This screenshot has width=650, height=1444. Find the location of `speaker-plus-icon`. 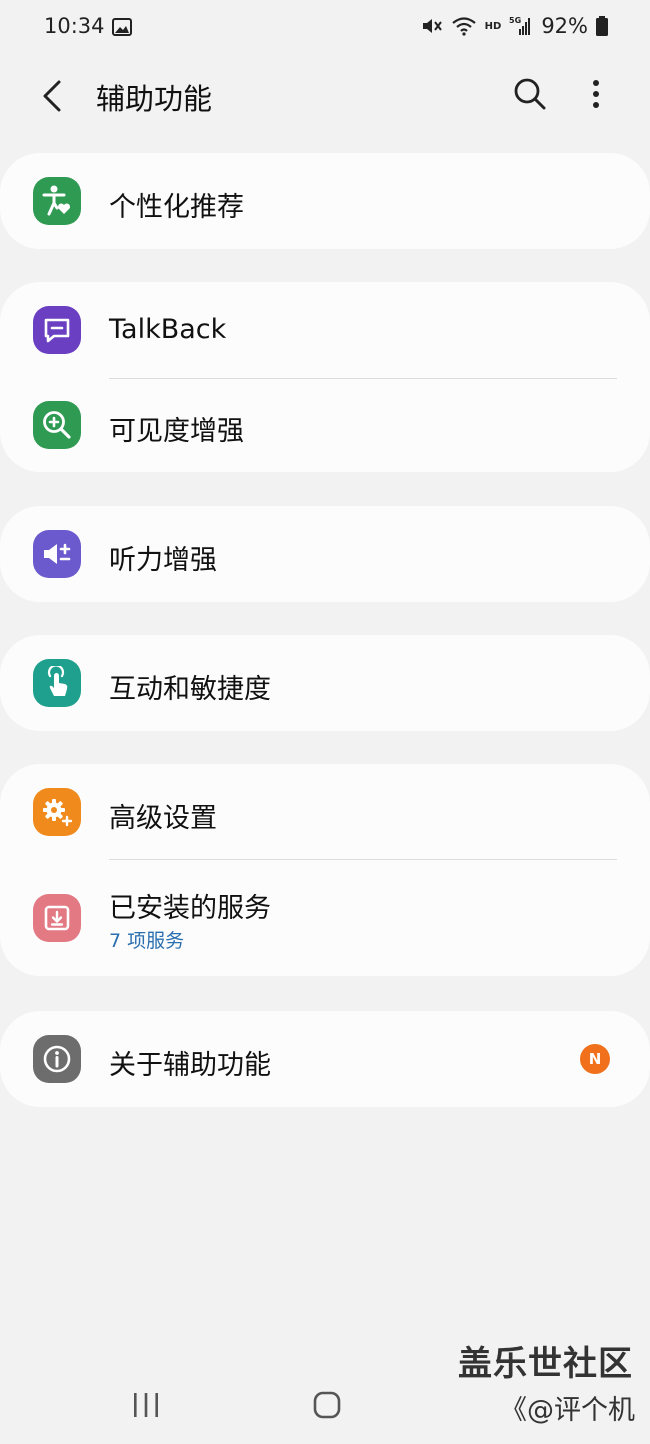

speaker-plus-icon is located at coordinates (57, 554).